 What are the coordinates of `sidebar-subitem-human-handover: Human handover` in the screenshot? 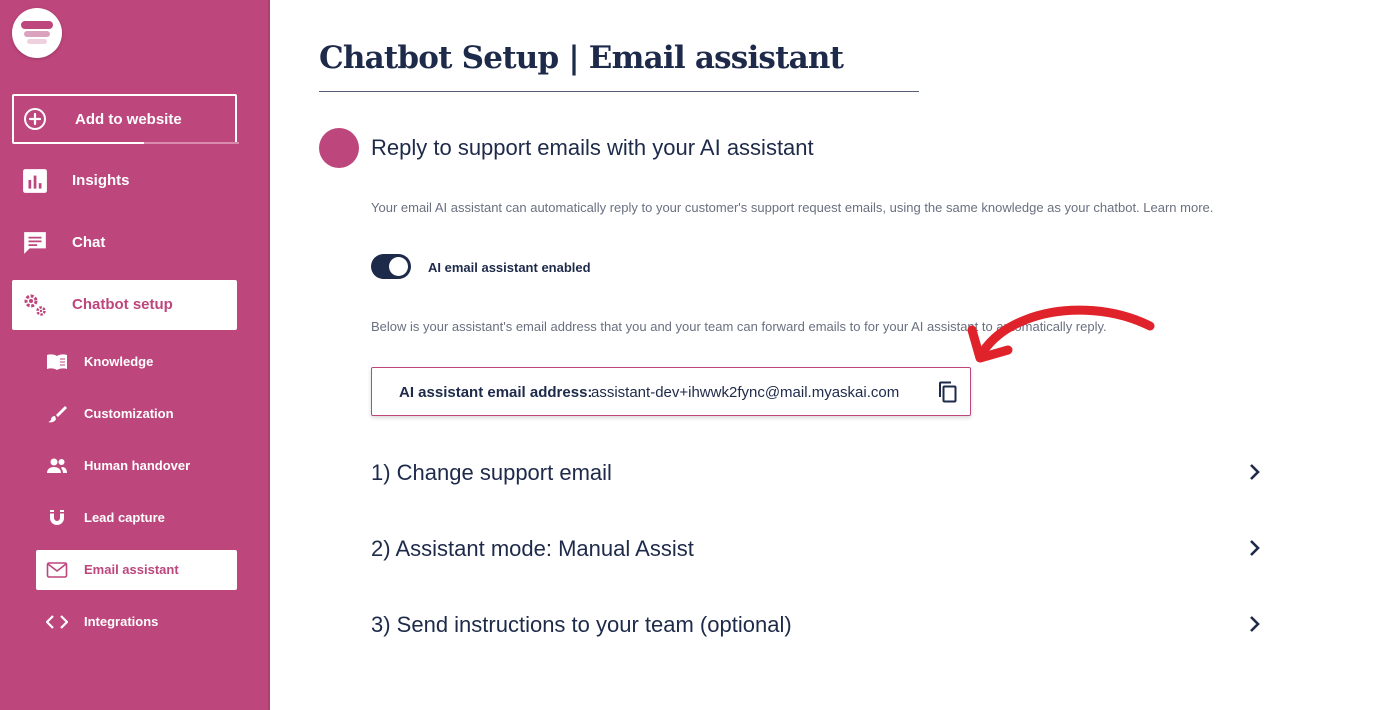 It's located at (136, 466).